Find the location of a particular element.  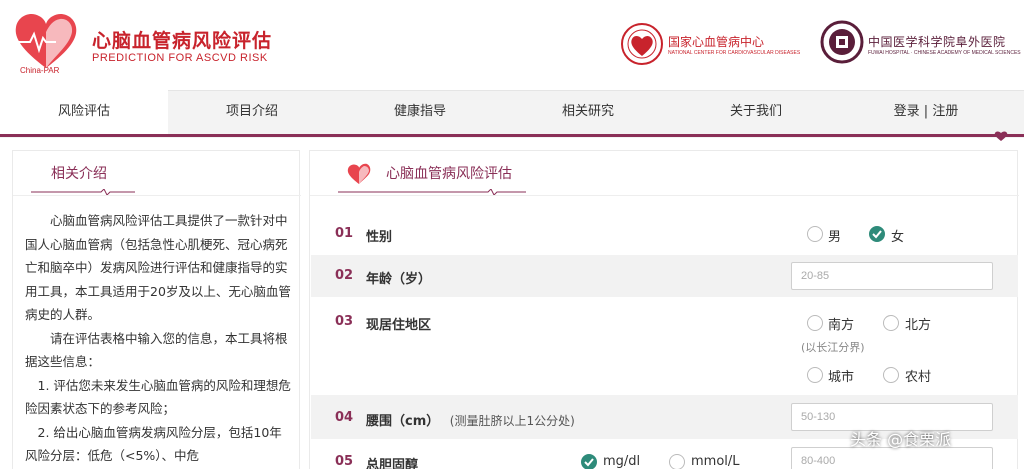

cholesterol-input: 80-400 is located at coordinates (892, 458).